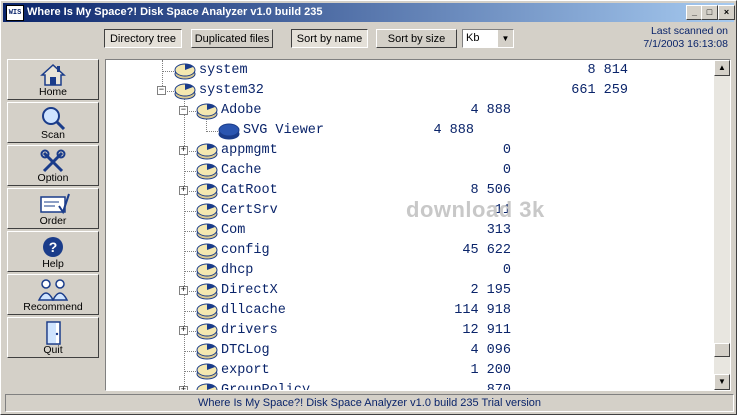  What do you see at coordinates (253, 310) in the screenshot?
I see `tree-item-name: dllcache` at bounding box center [253, 310].